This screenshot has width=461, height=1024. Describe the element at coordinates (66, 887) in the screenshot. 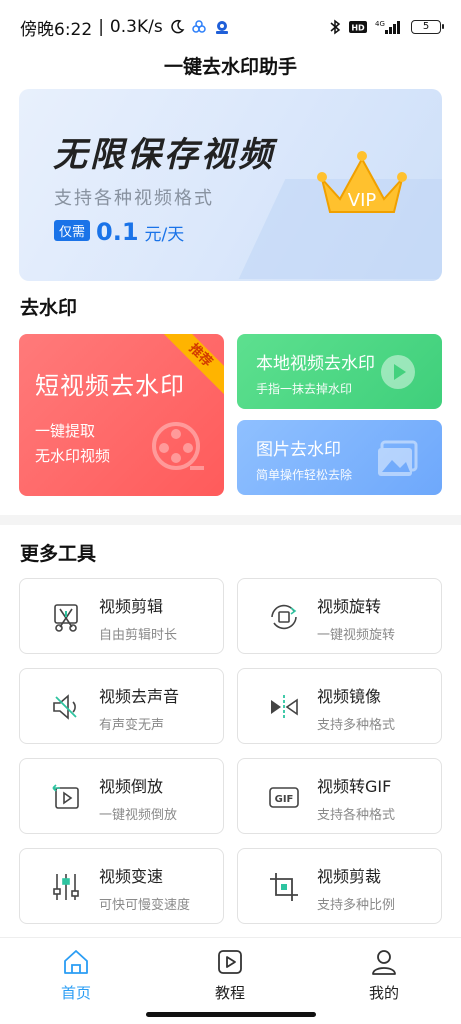

I see `sliders-icon` at that location.